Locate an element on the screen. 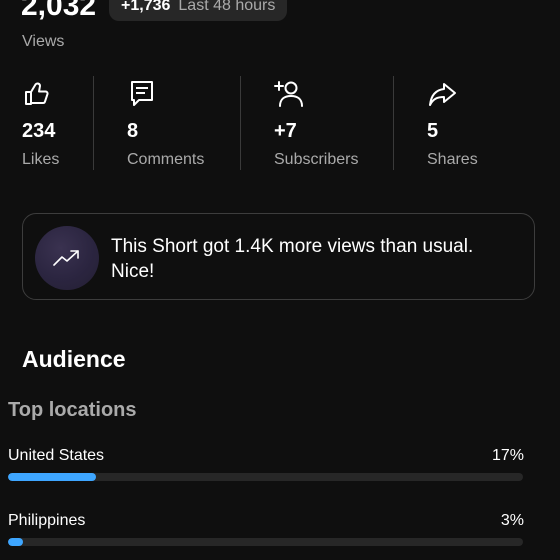 The image size is (560, 560). subscribers-label: Subscribers is located at coordinates (316, 159).